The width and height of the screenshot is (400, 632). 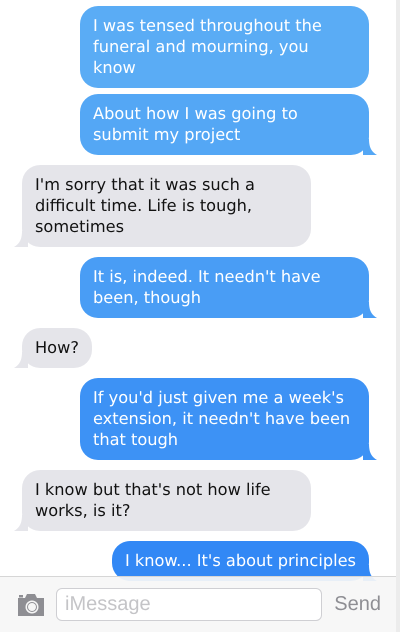 I want to click on camera-icon, so click(x=31, y=604).